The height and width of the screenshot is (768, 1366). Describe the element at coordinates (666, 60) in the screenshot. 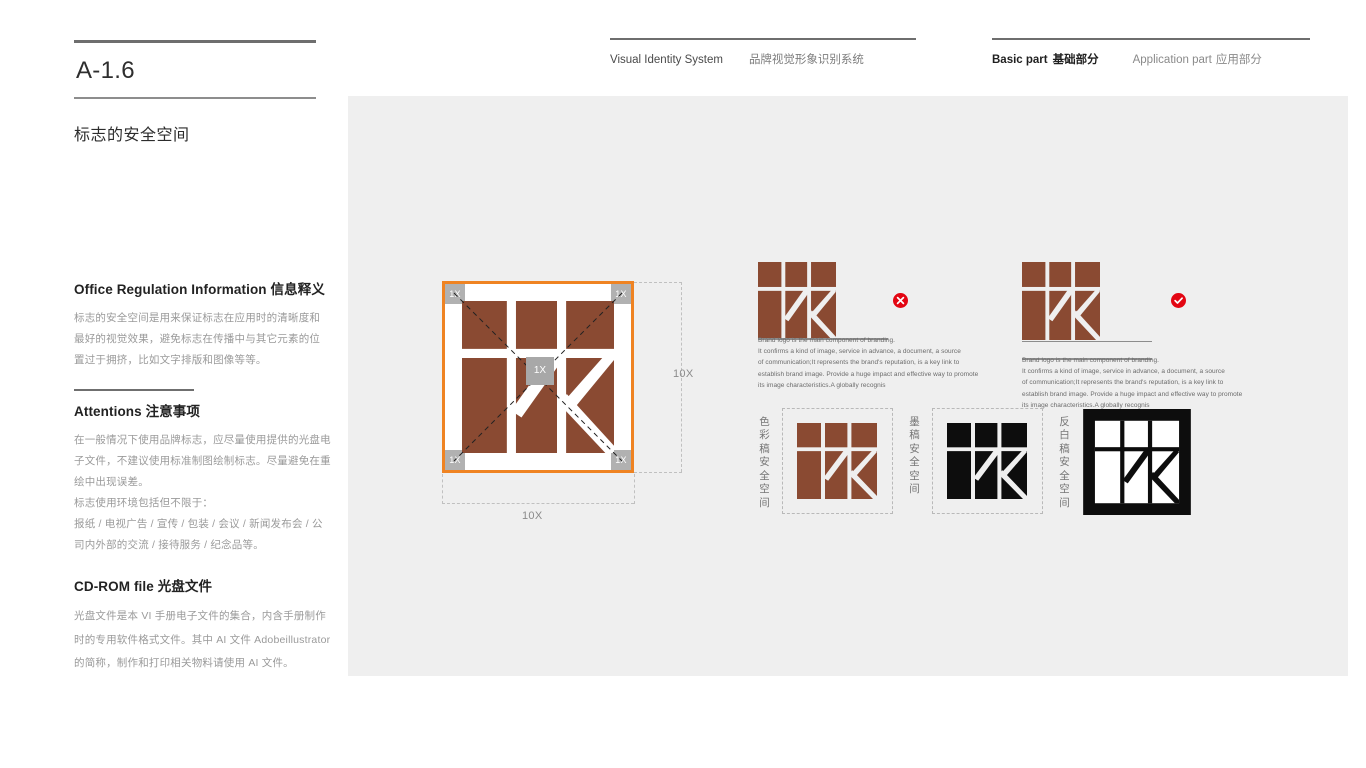

I see `header-title-en: Visual Identity System` at that location.